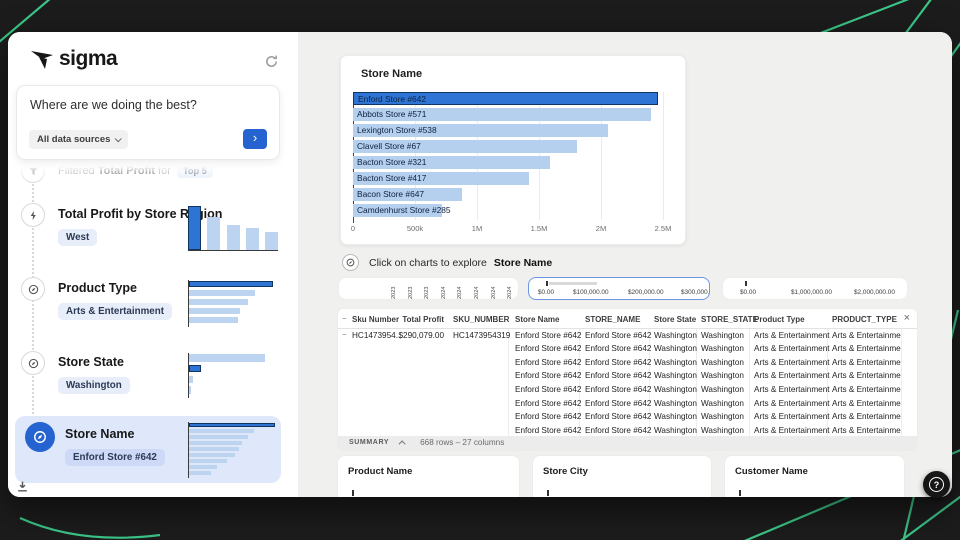  I want to click on chart-bar: Camdenhurst Store #285, so click(402, 210).